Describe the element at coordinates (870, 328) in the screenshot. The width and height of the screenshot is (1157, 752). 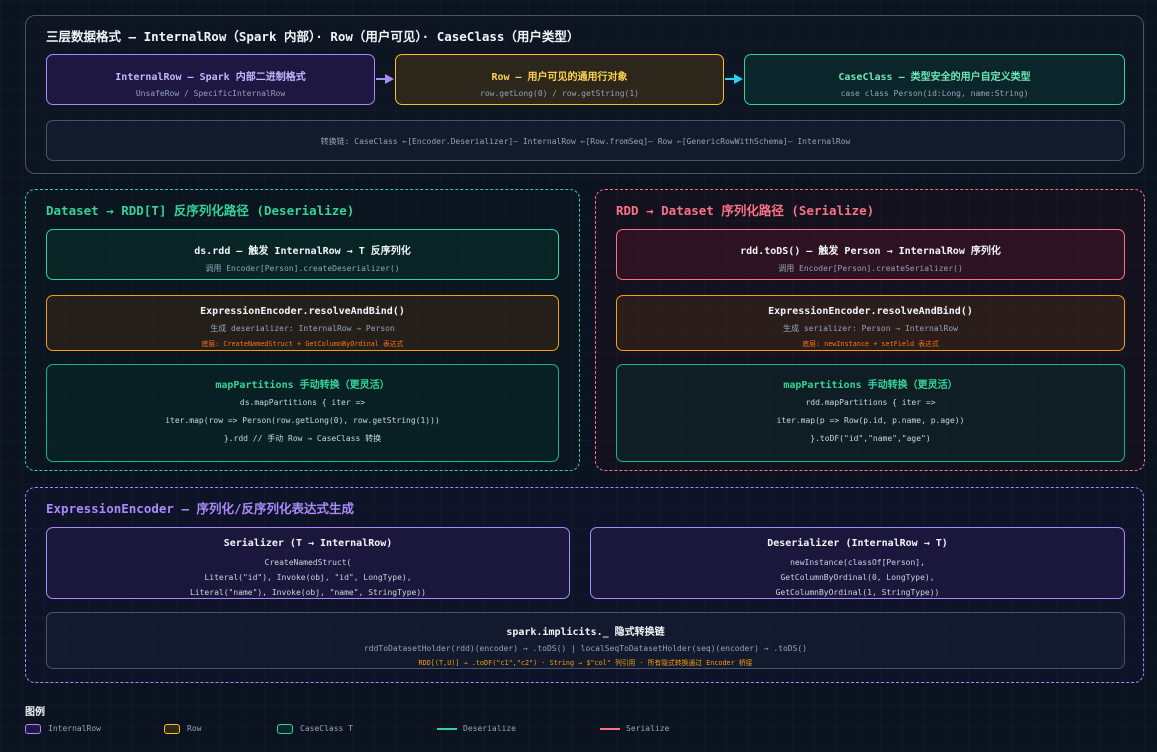
I see `ser-resolve-sub: 生成 serializer: Person → InternalRow` at that location.